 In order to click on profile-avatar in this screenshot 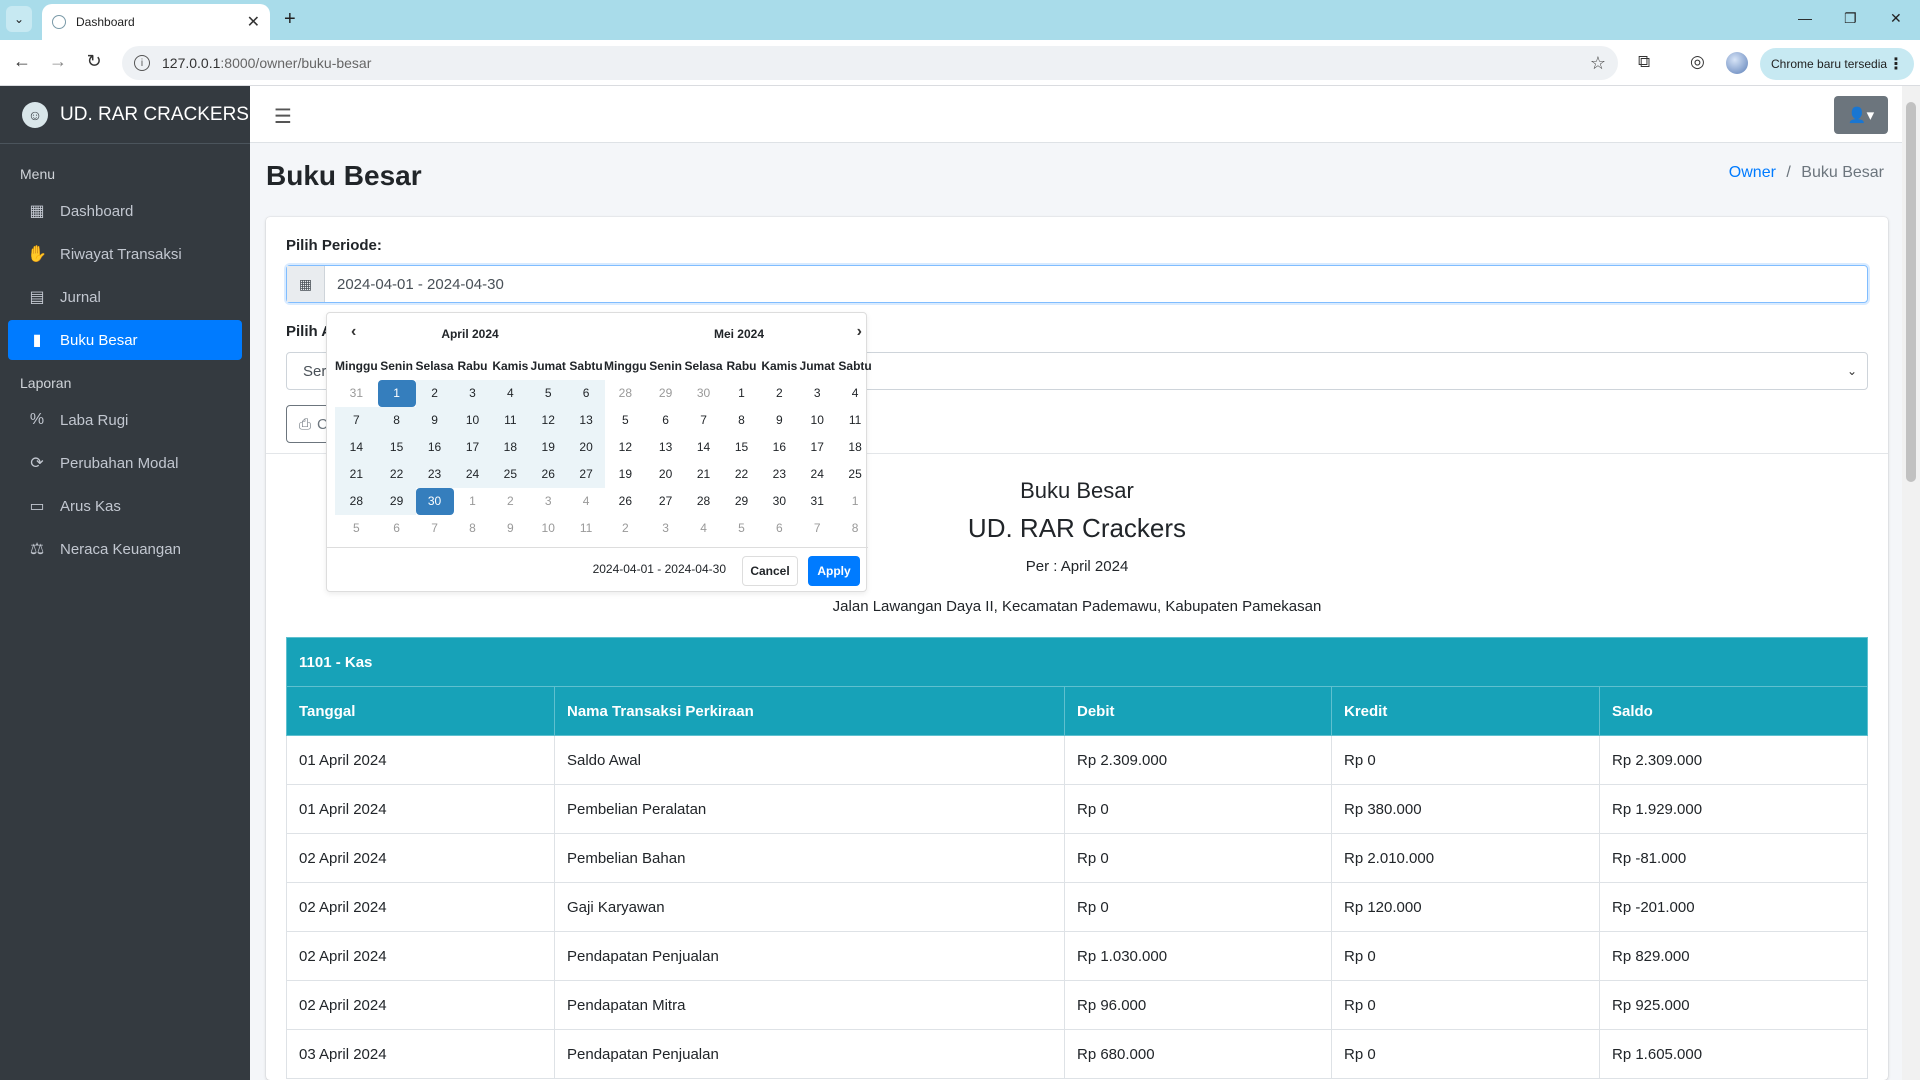, I will do `click(1737, 63)`.